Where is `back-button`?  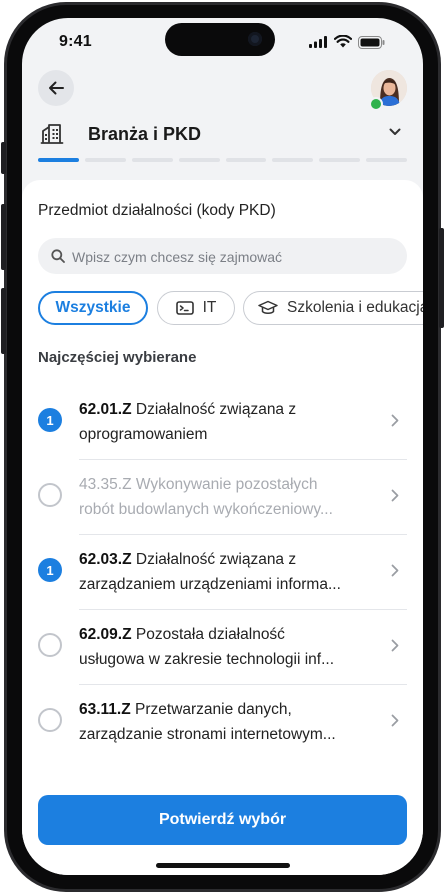
back-button is located at coordinates (56, 88).